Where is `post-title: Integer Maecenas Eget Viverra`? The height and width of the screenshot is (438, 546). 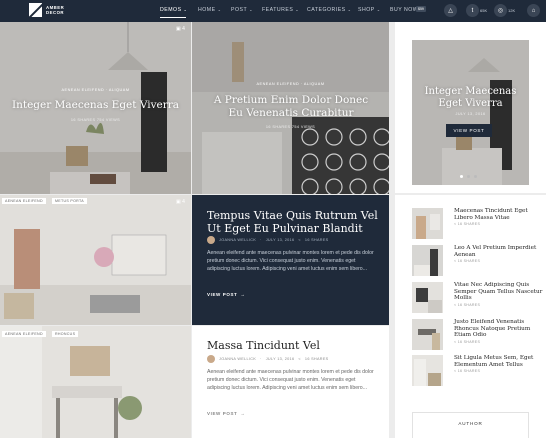
post-title: Integer Maecenas Eget Viverra is located at coordinates (95, 105).